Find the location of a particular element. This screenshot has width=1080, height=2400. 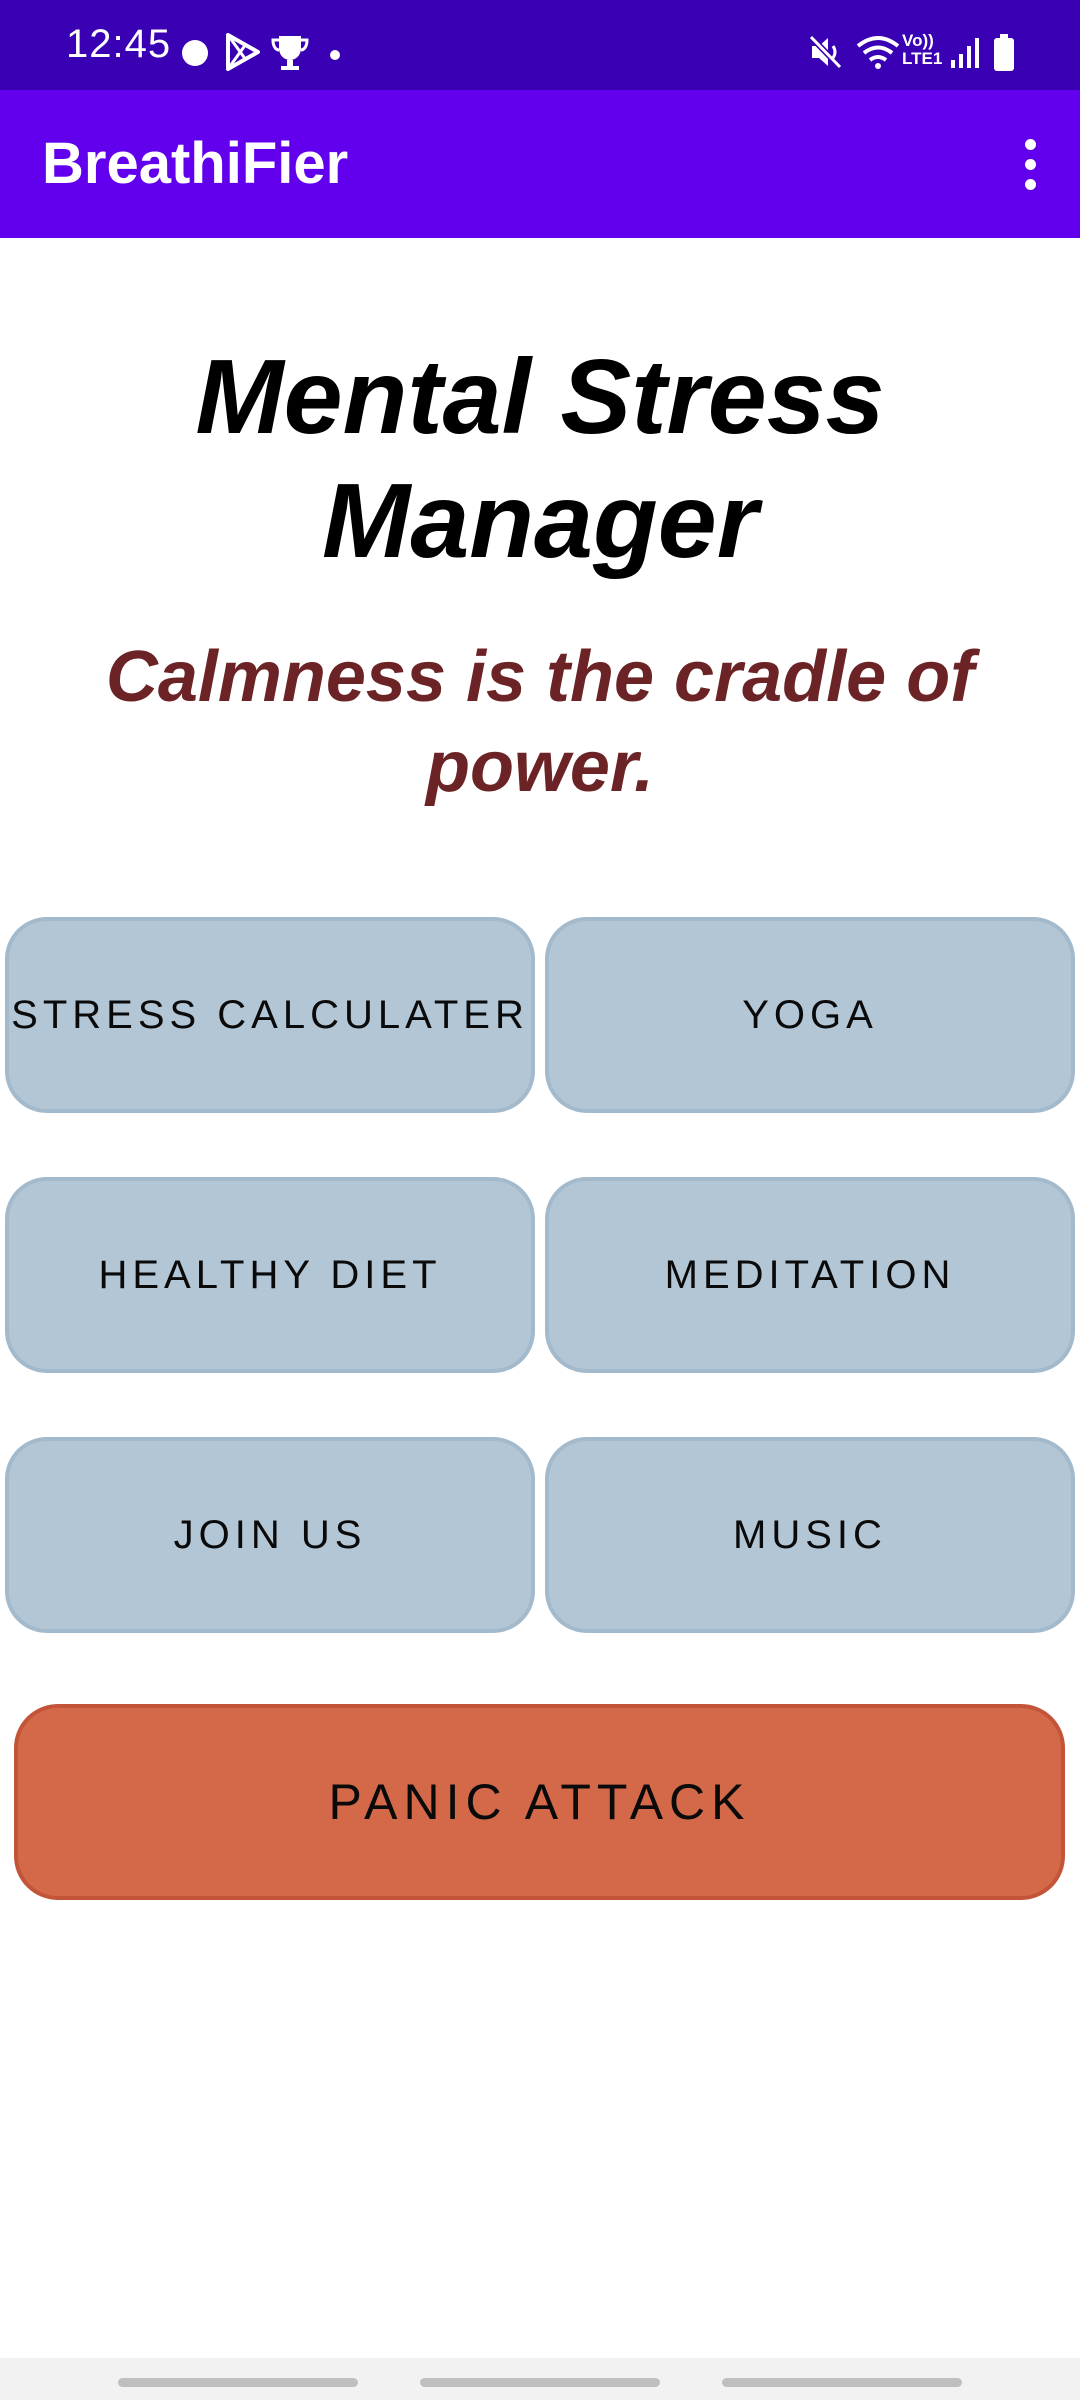

join-us-button: JOIN US is located at coordinates (270, 1535).